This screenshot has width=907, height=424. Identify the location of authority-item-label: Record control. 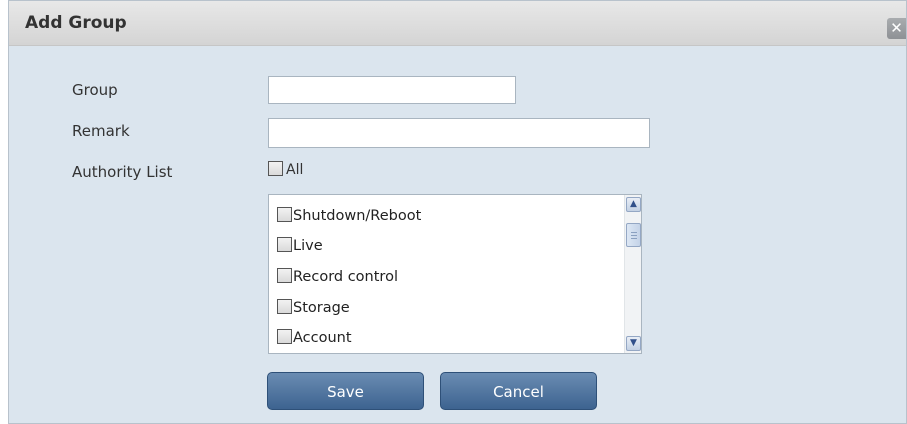
(345, 277).